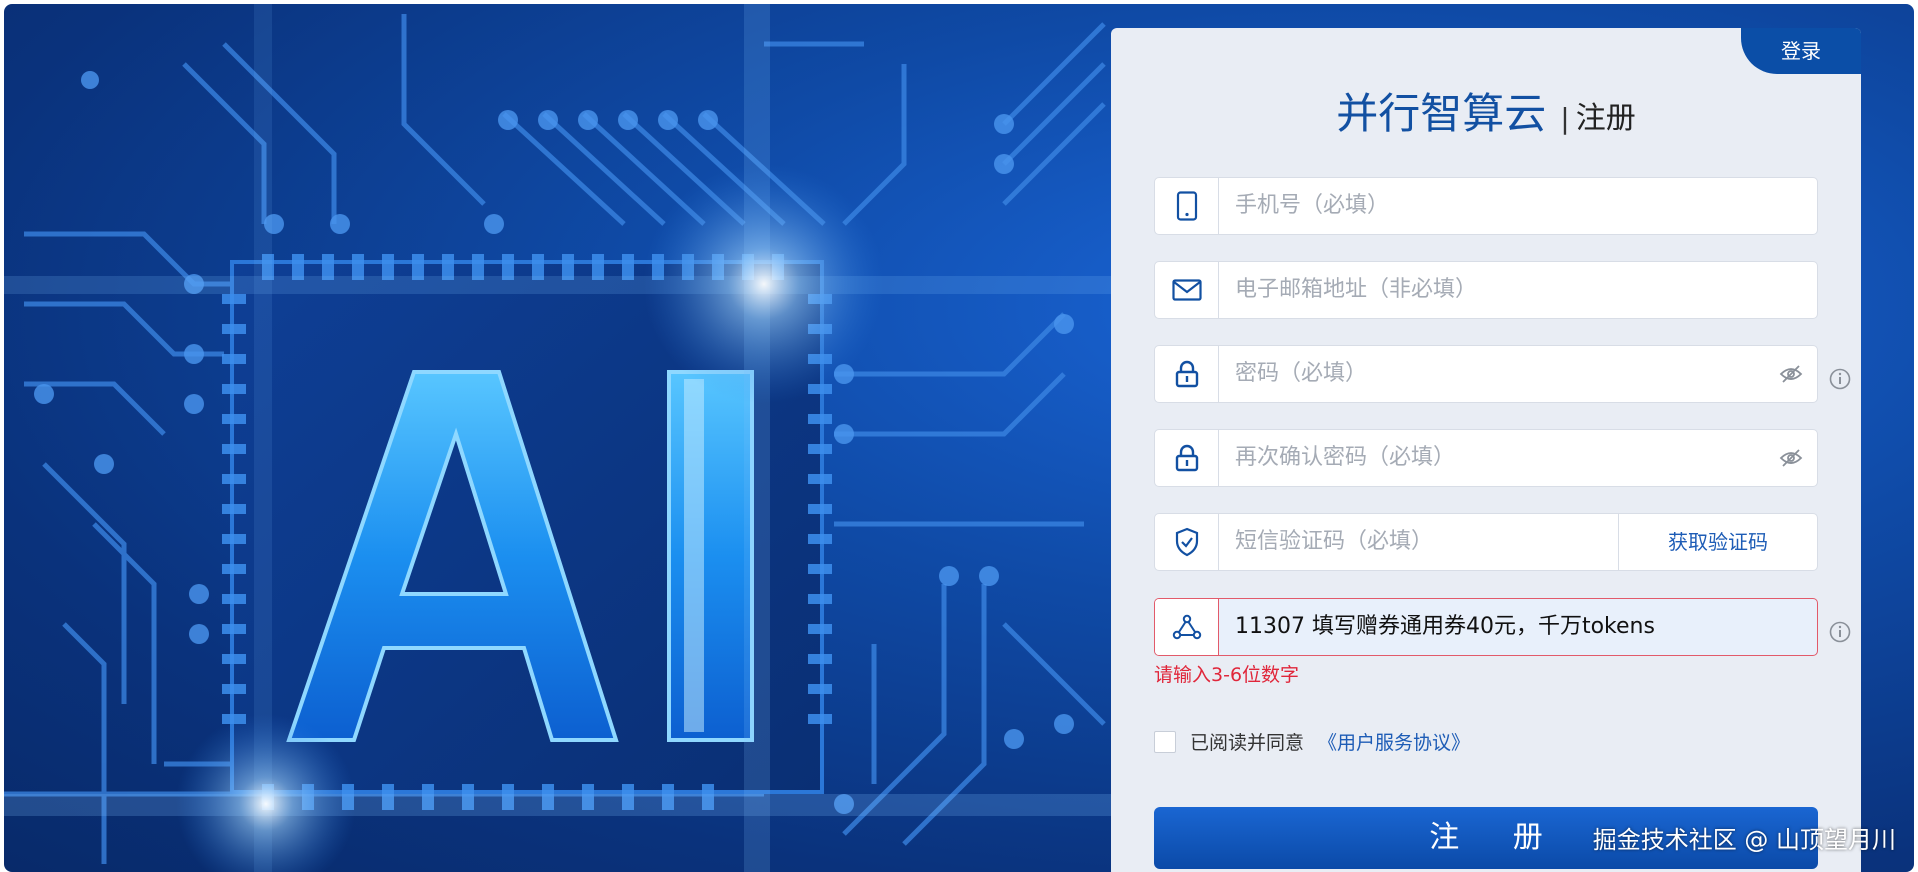 This screenshot has height=872, width=1918. What do you see at coordinates (1187, 206) in the screenshot?
I see `phone-icon` at bounding box center [1187, 206].